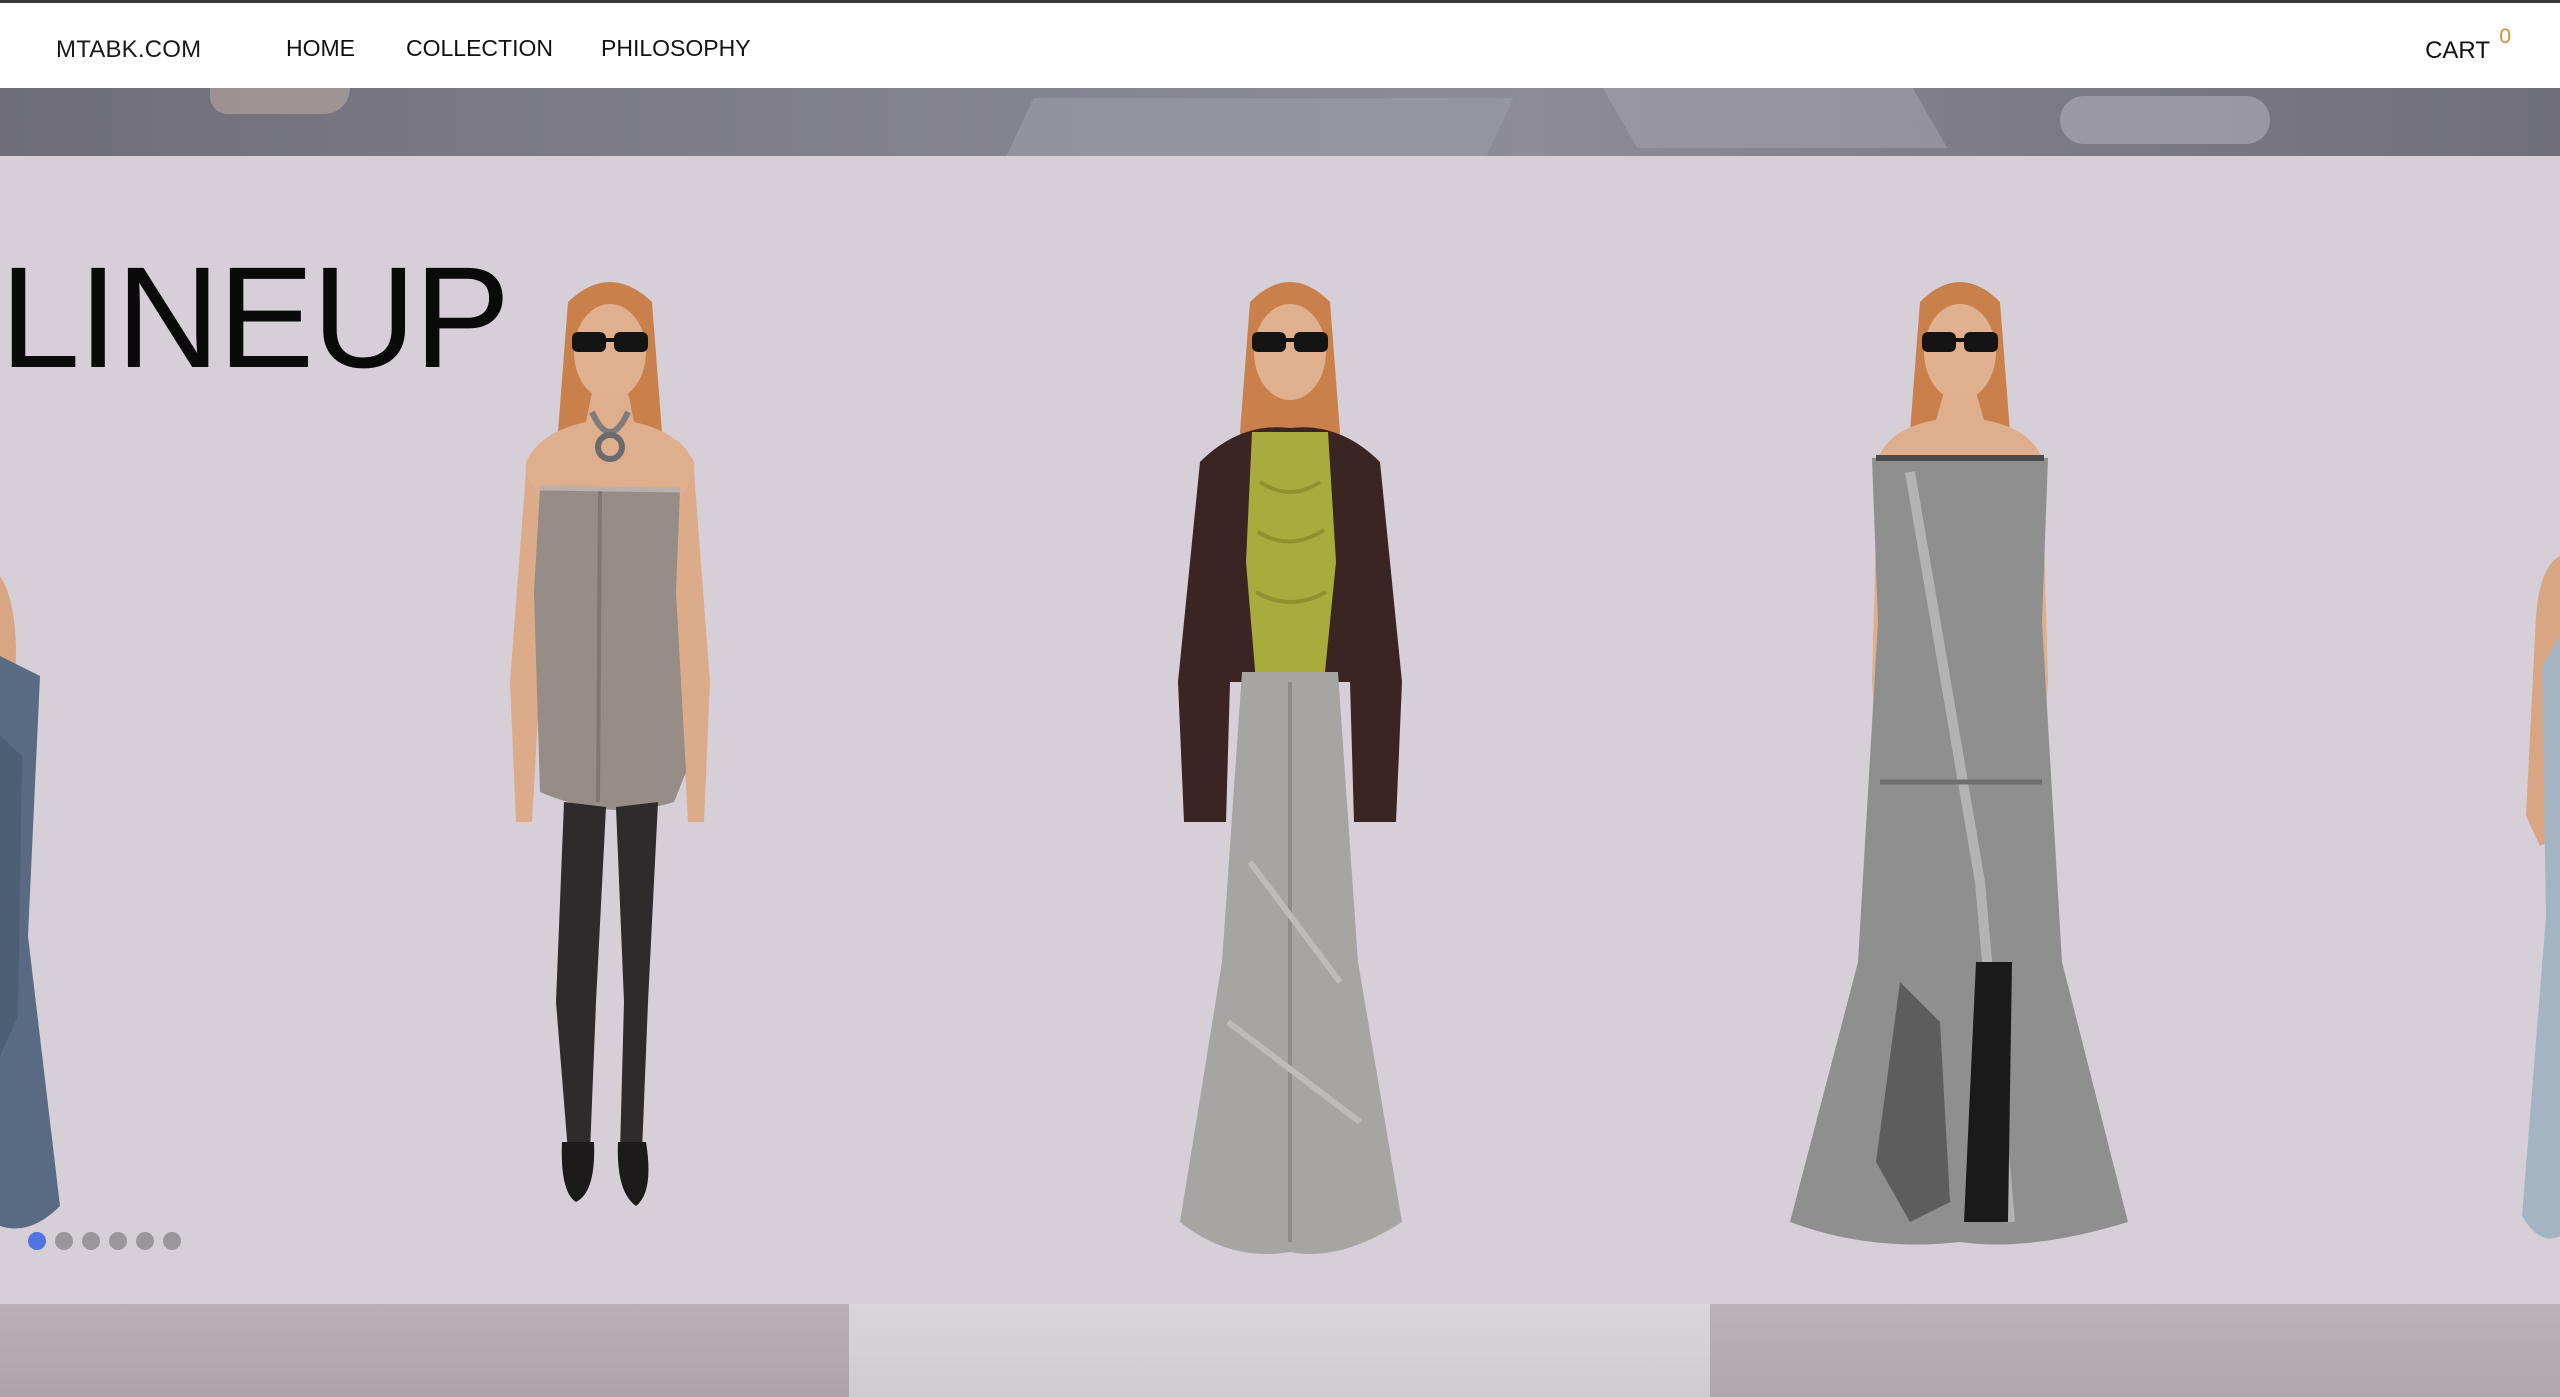  Describe the element at coordinates (128, 50) in the screenshot. I see `site-logo: MTABK.COM` at that location.